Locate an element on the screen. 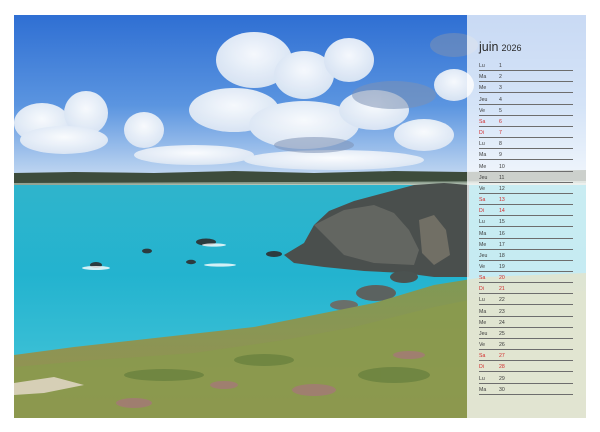 Image resolution: width=600 pixels, height=432 pixels. day-row: Ve 26 is located at coordinates (526, 345).